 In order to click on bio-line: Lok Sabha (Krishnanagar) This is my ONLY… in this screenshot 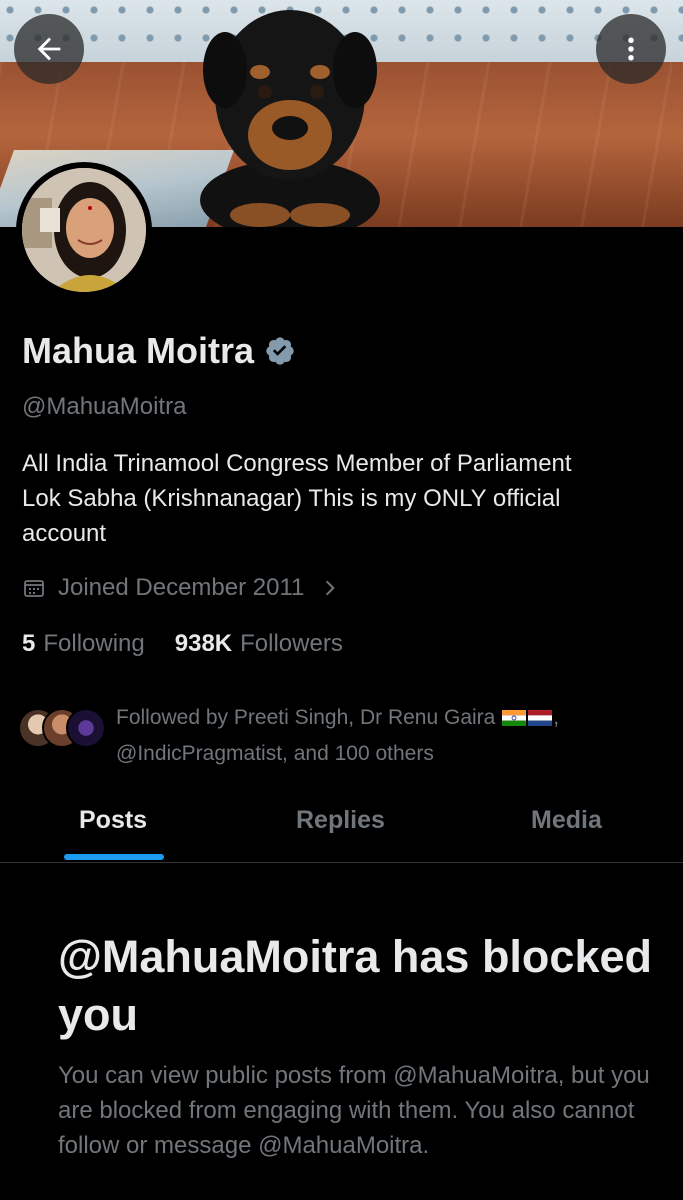, I will do `click(291, 498)`.